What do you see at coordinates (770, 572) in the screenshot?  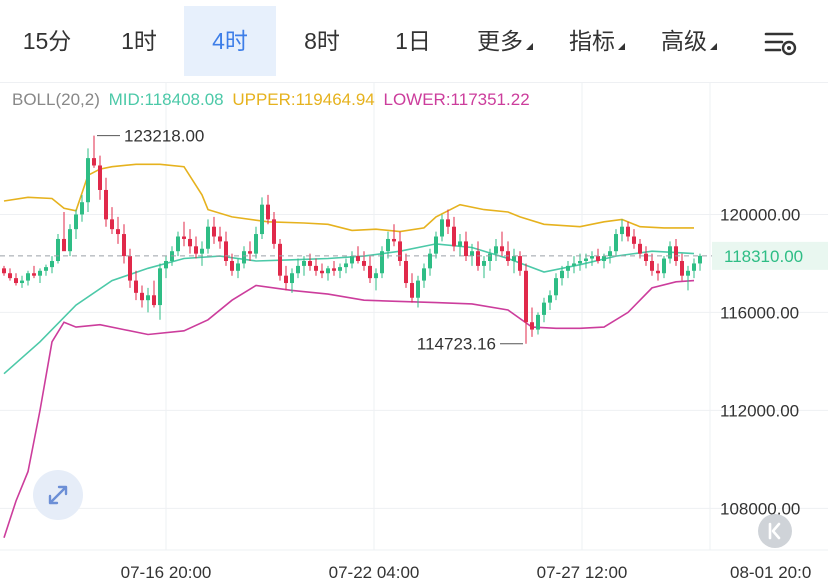 I see `x-tick-label: 08-01 20:0` at bounding box center [770, 572].